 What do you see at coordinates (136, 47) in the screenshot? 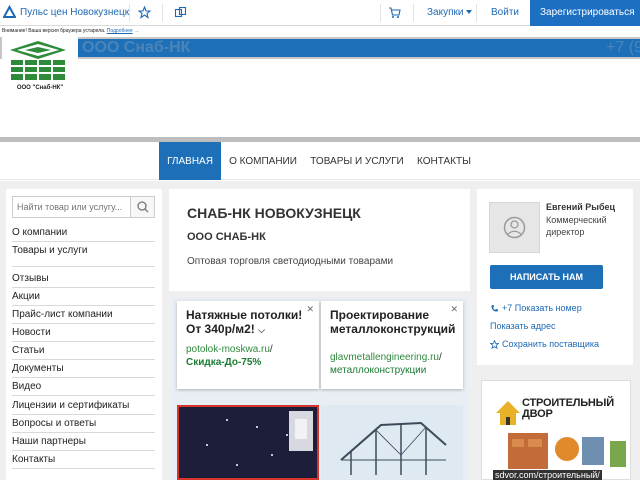
I see `header-company-name: ООО Снаб-НК` at bounding box center [136, 47].